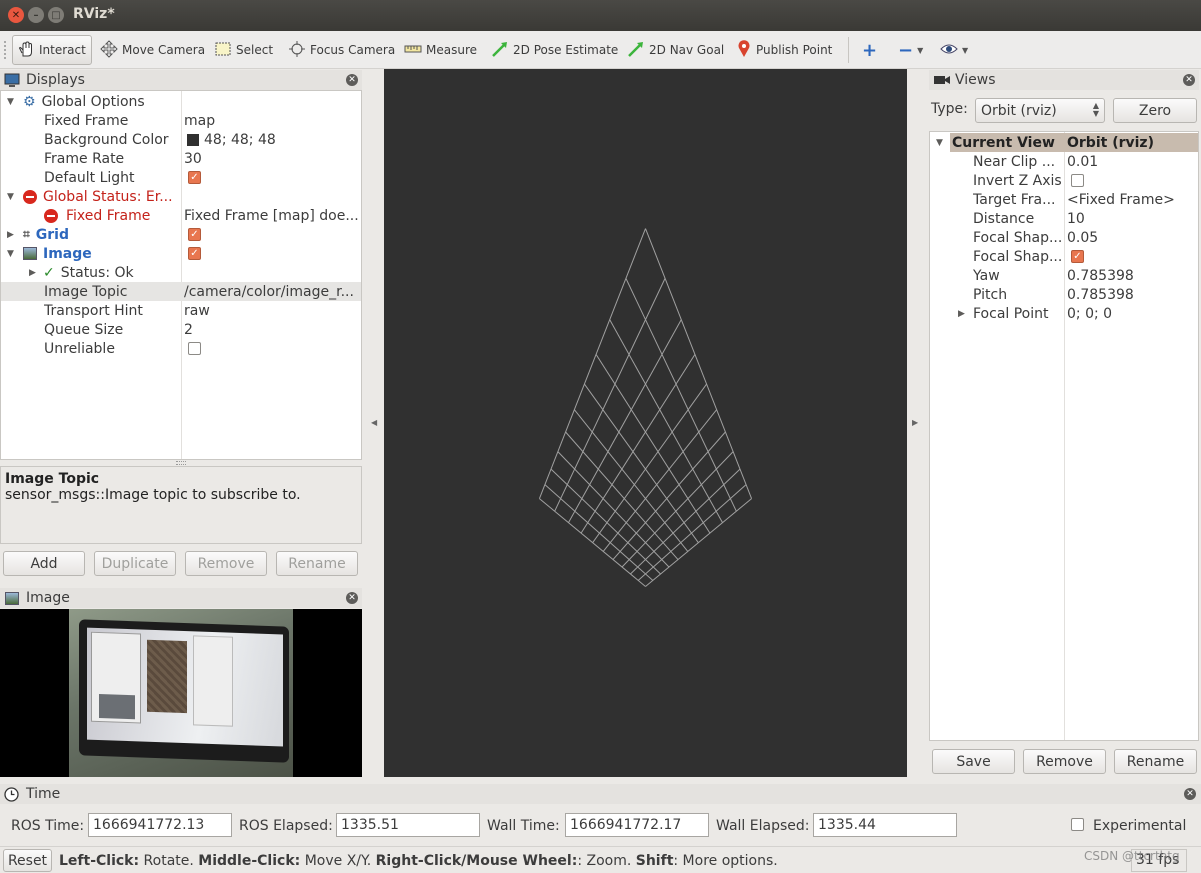 This screenshot has height=873, width=1201. What do you see at coordinates (885, 825) in the screenshot?
I see `wall-elapsed-field` at bounding box center [885, 825].